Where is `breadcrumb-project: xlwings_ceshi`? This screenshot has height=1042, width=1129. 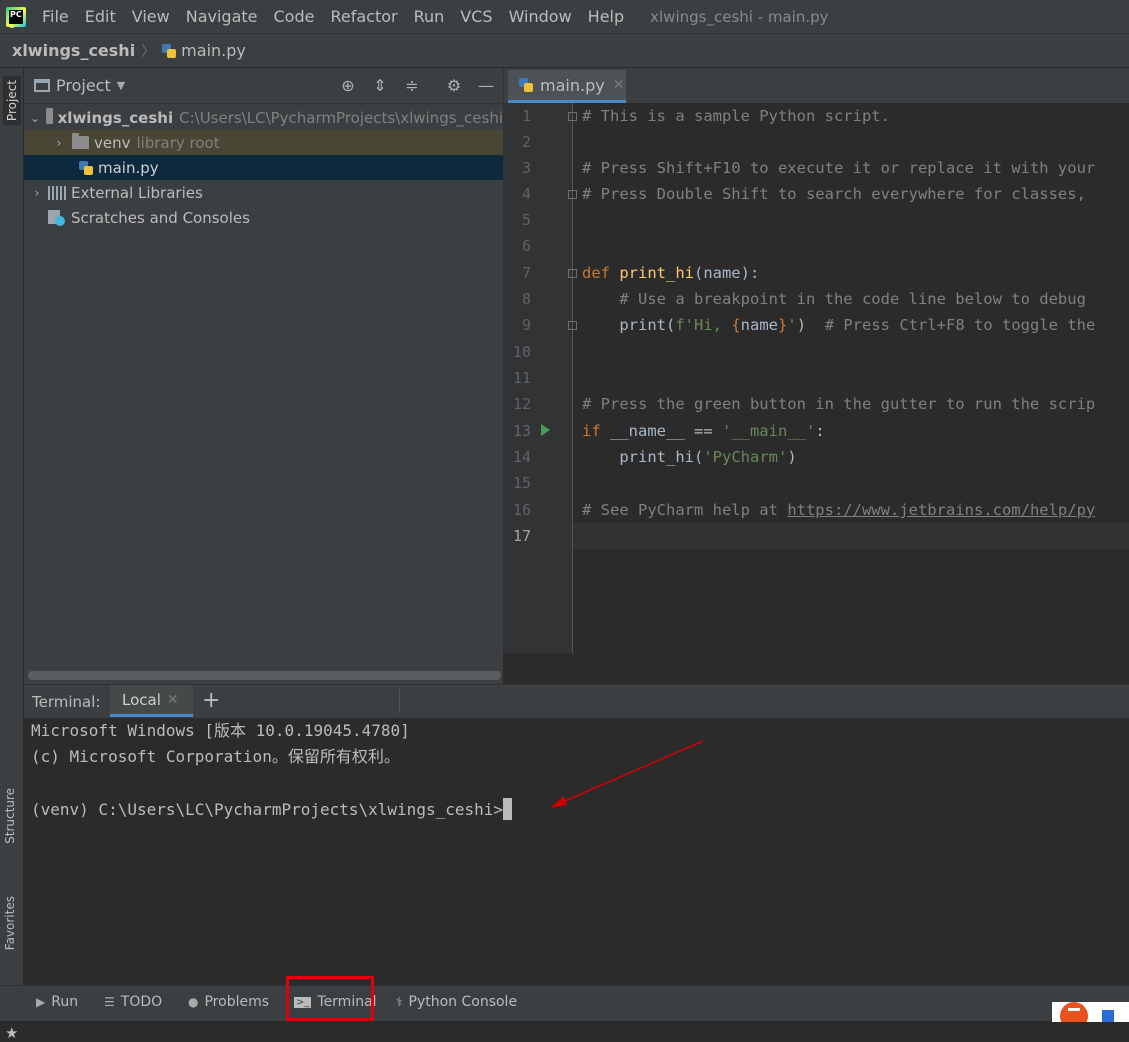
breadcrumb-project: xlwings_ceshi is located at coordinates (73, 50).